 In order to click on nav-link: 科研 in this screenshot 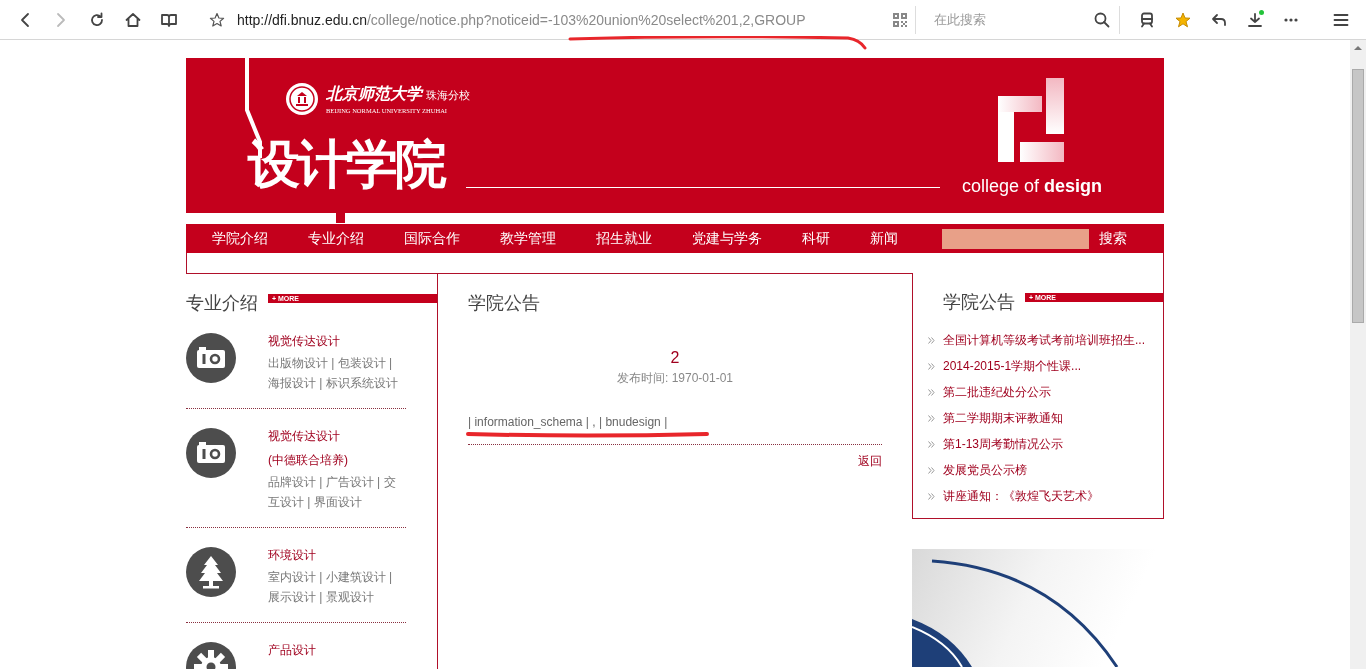, I will do `click(816, 238)`.